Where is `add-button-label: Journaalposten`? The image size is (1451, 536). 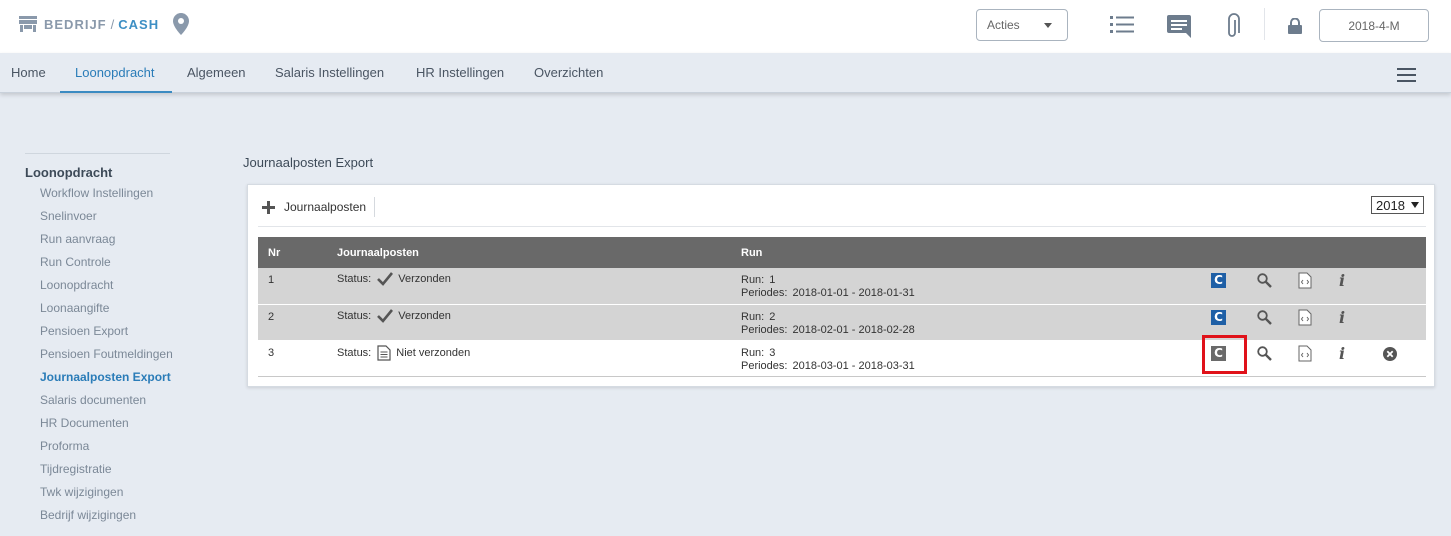
add-button-label: Journaalposten is located at coordinates (325, 207).